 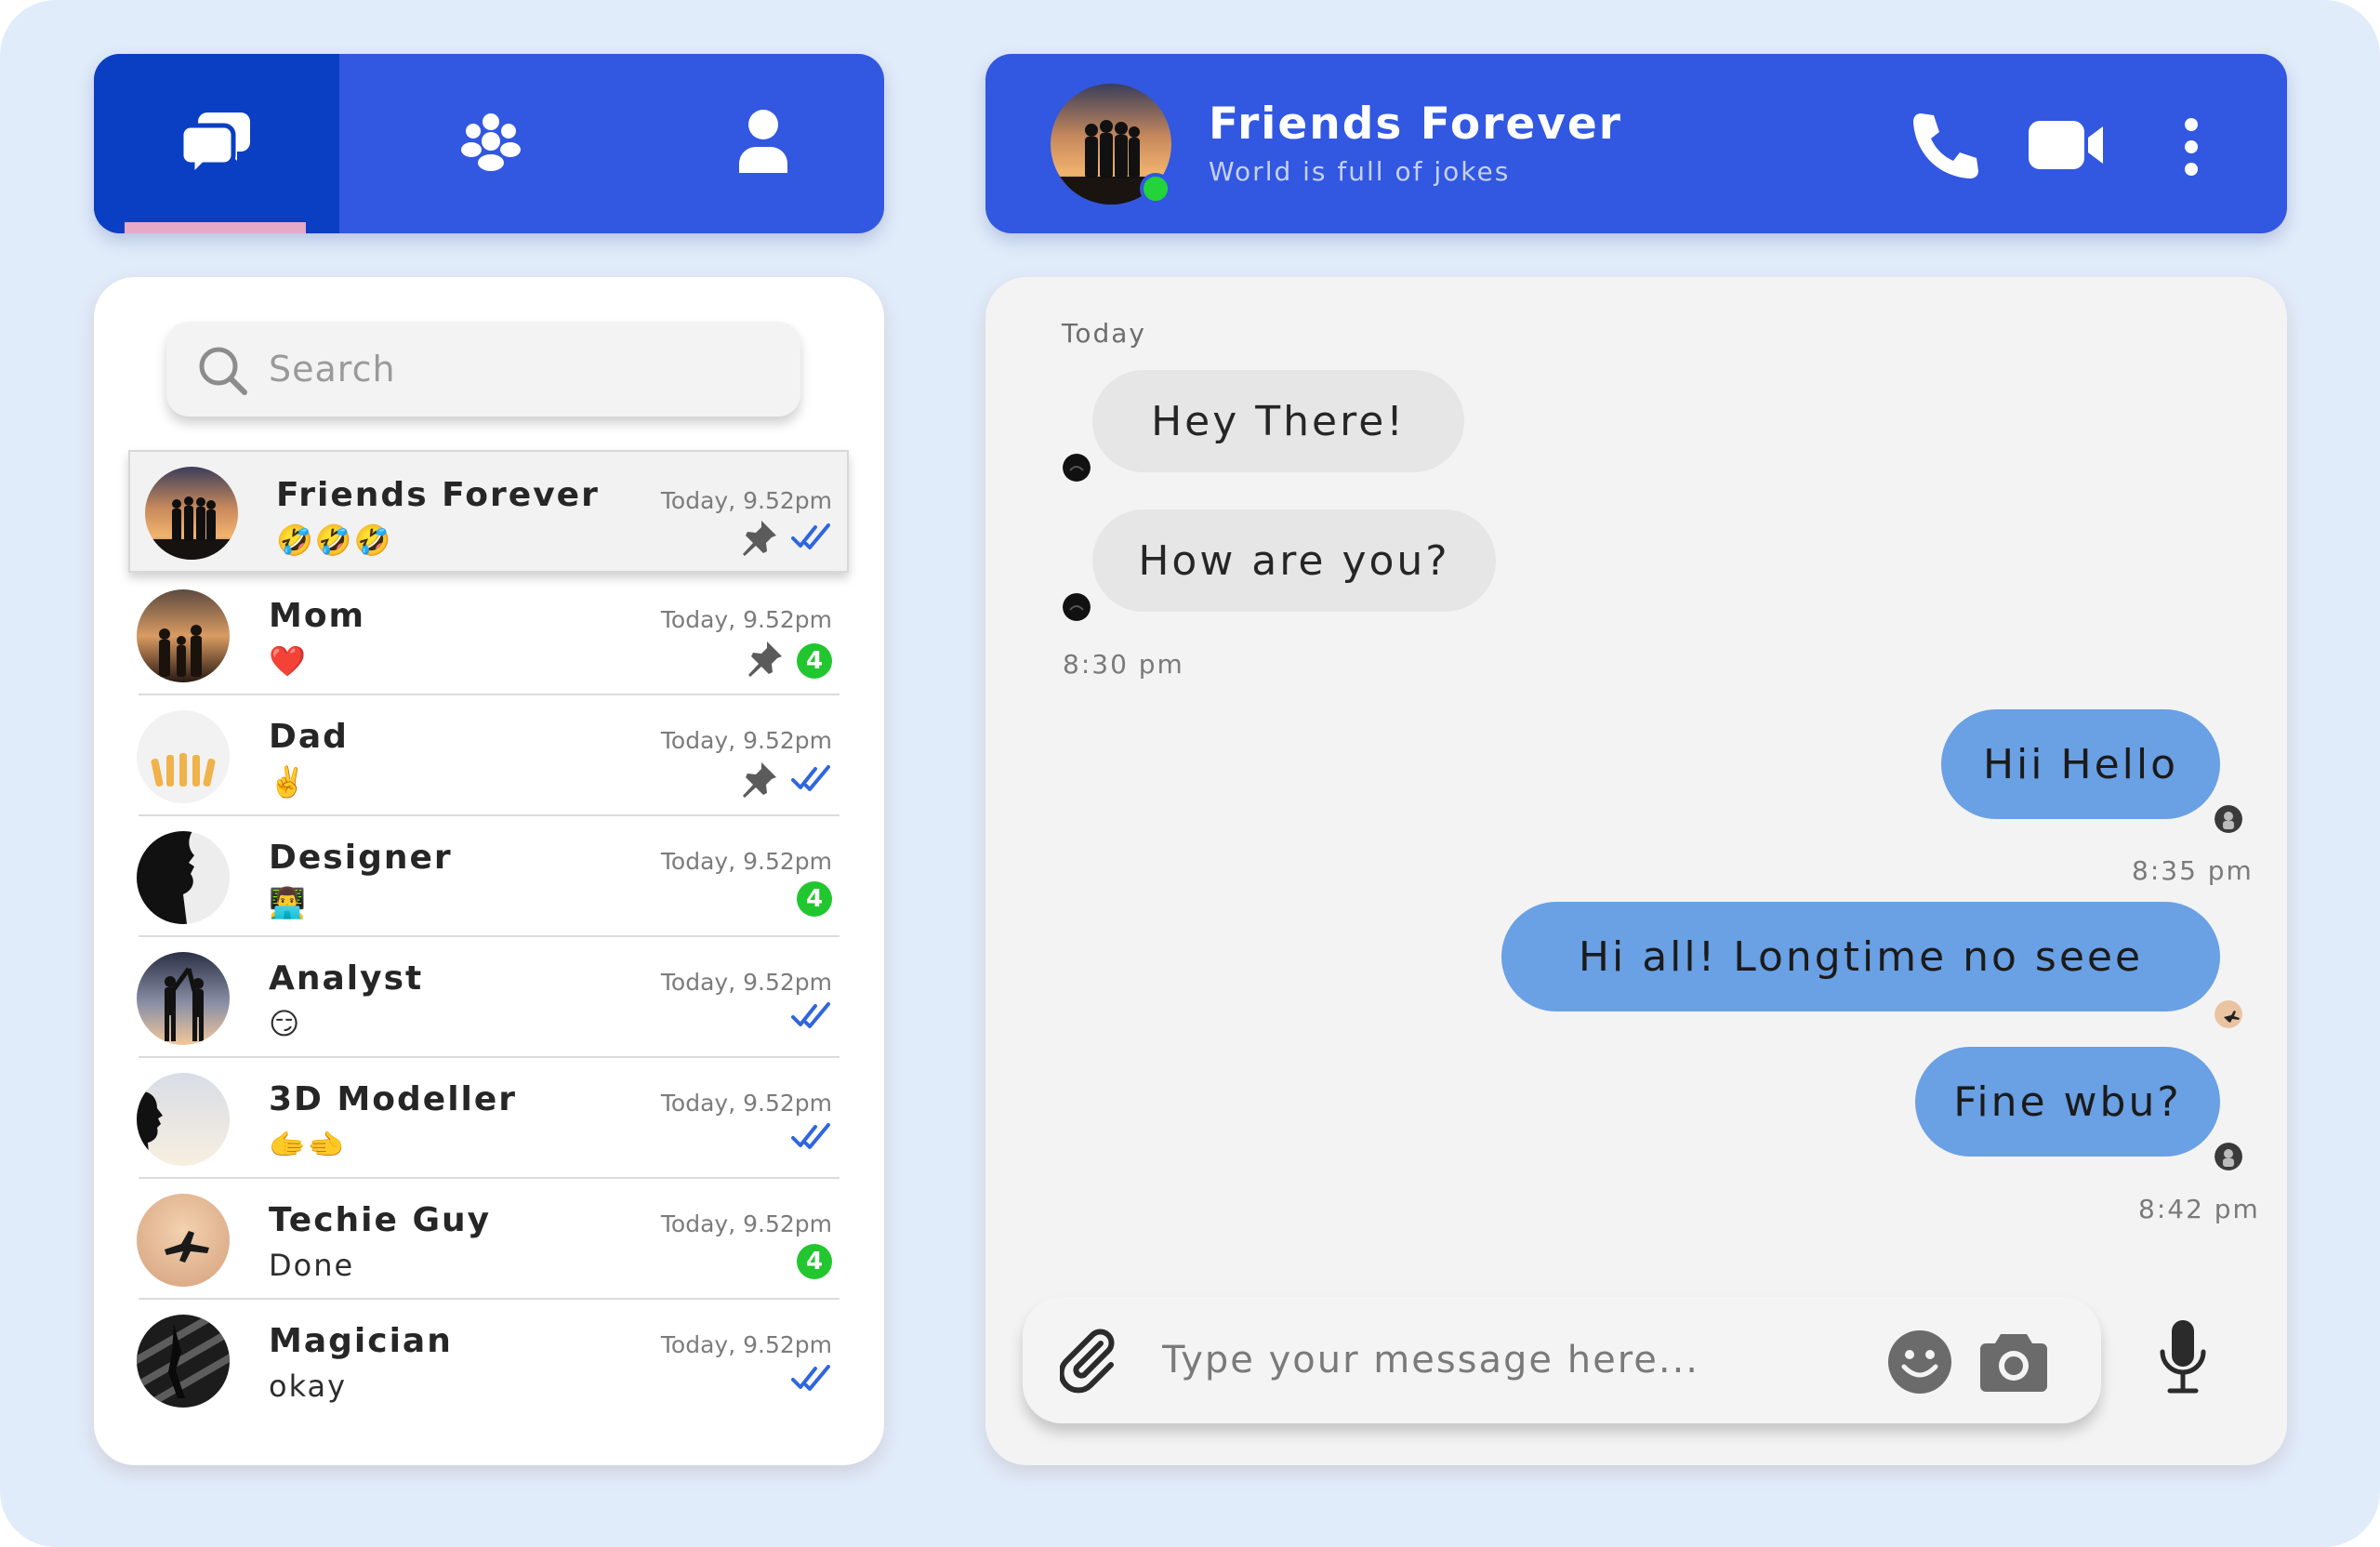 What do you see at coordinates (1155, 189) in the screenshot?
I see `online-status-dot` at bounding box center [1155, 189].